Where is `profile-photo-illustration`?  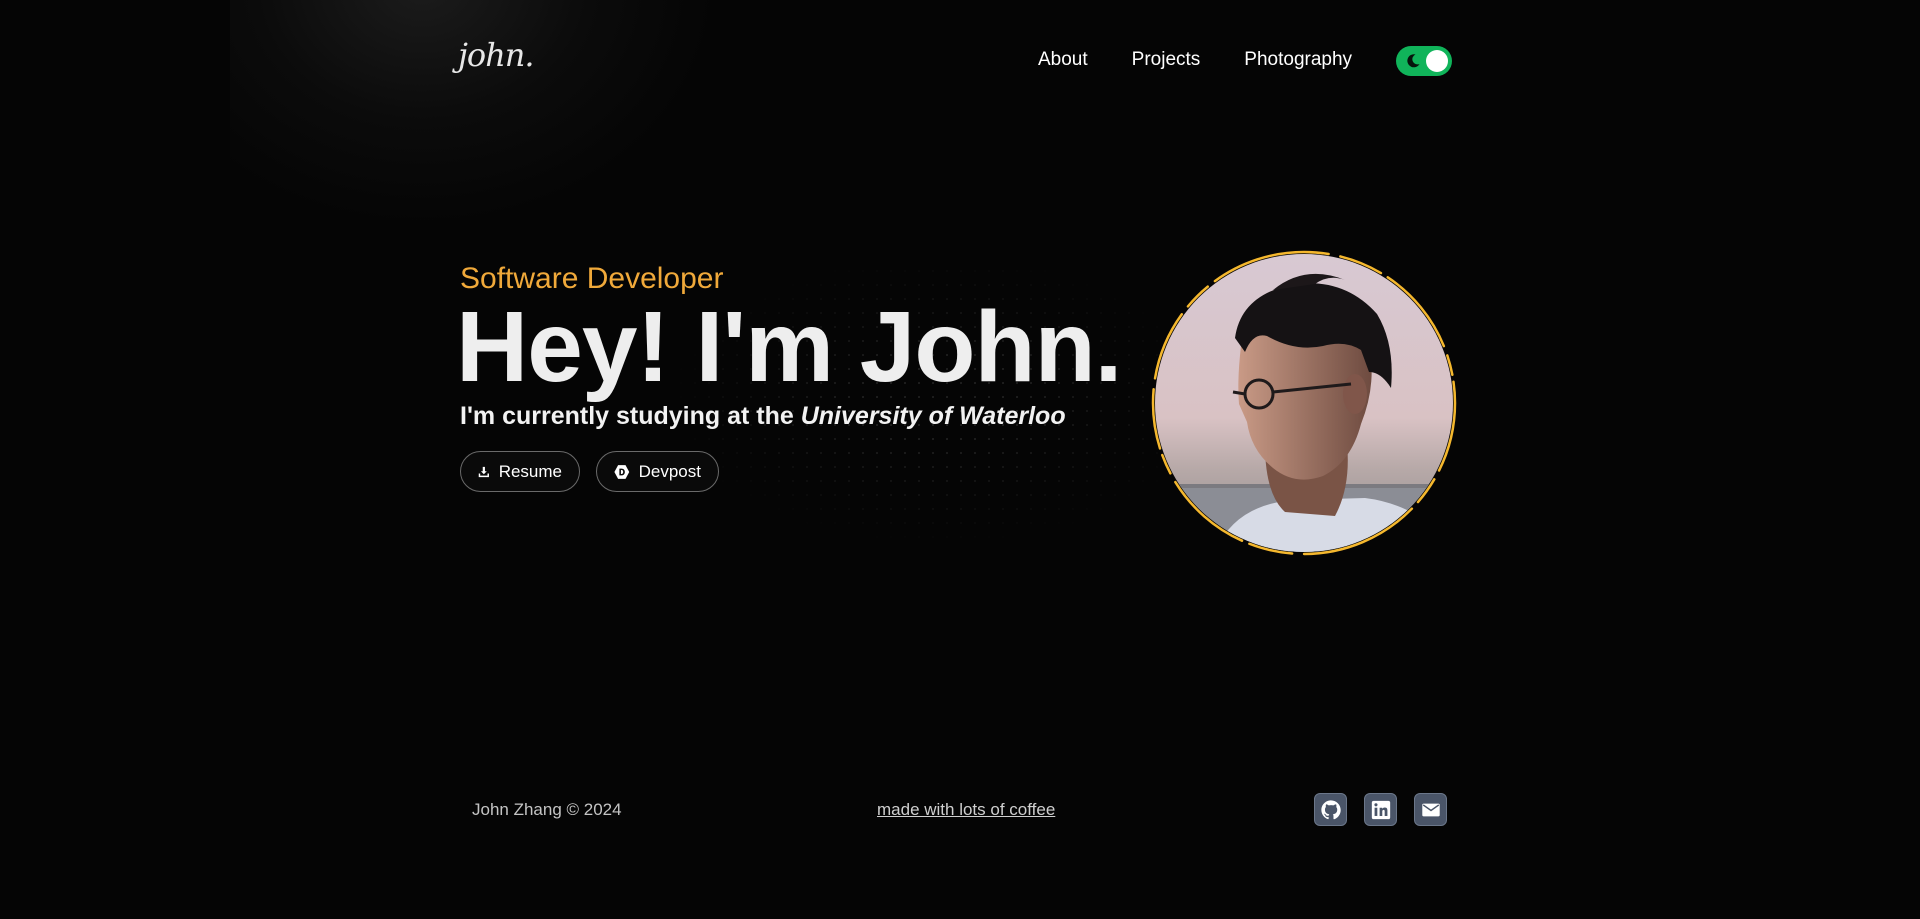 profile-photo-illustration is located at coordinates (1304, 403).